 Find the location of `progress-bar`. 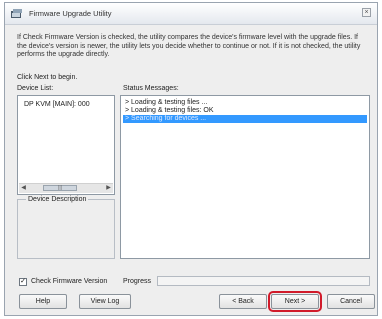

progress-bar is located at coordinates (263, 281).